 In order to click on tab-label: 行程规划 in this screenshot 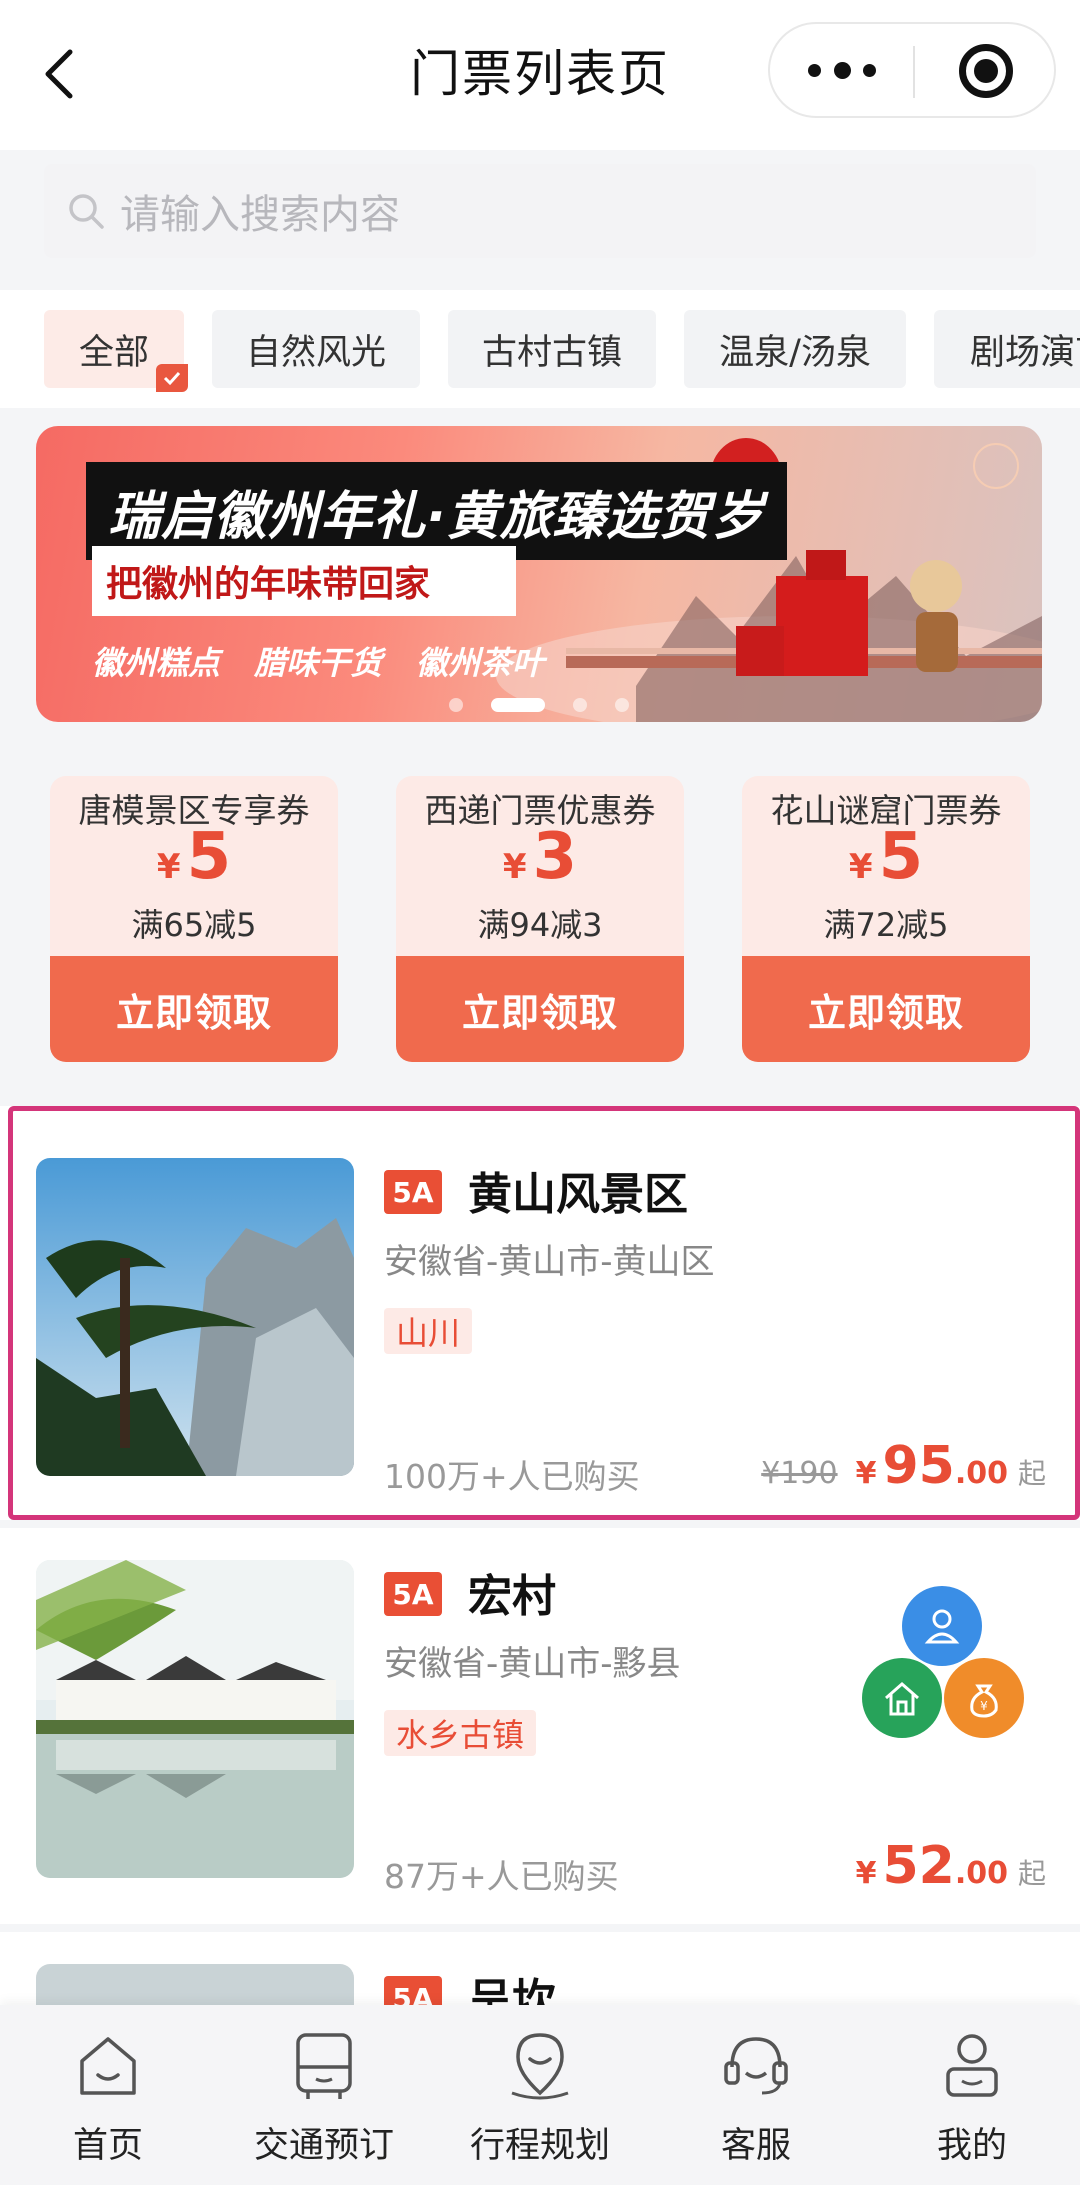, I will do `click(539, 2146)`.